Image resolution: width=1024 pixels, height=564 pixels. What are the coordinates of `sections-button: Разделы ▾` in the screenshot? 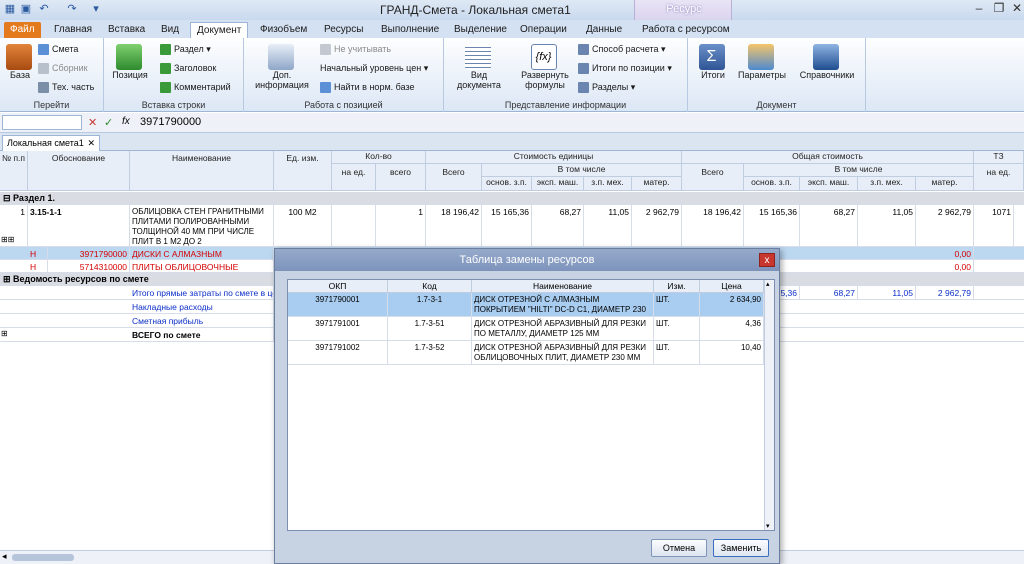 It's located at (606, 88).